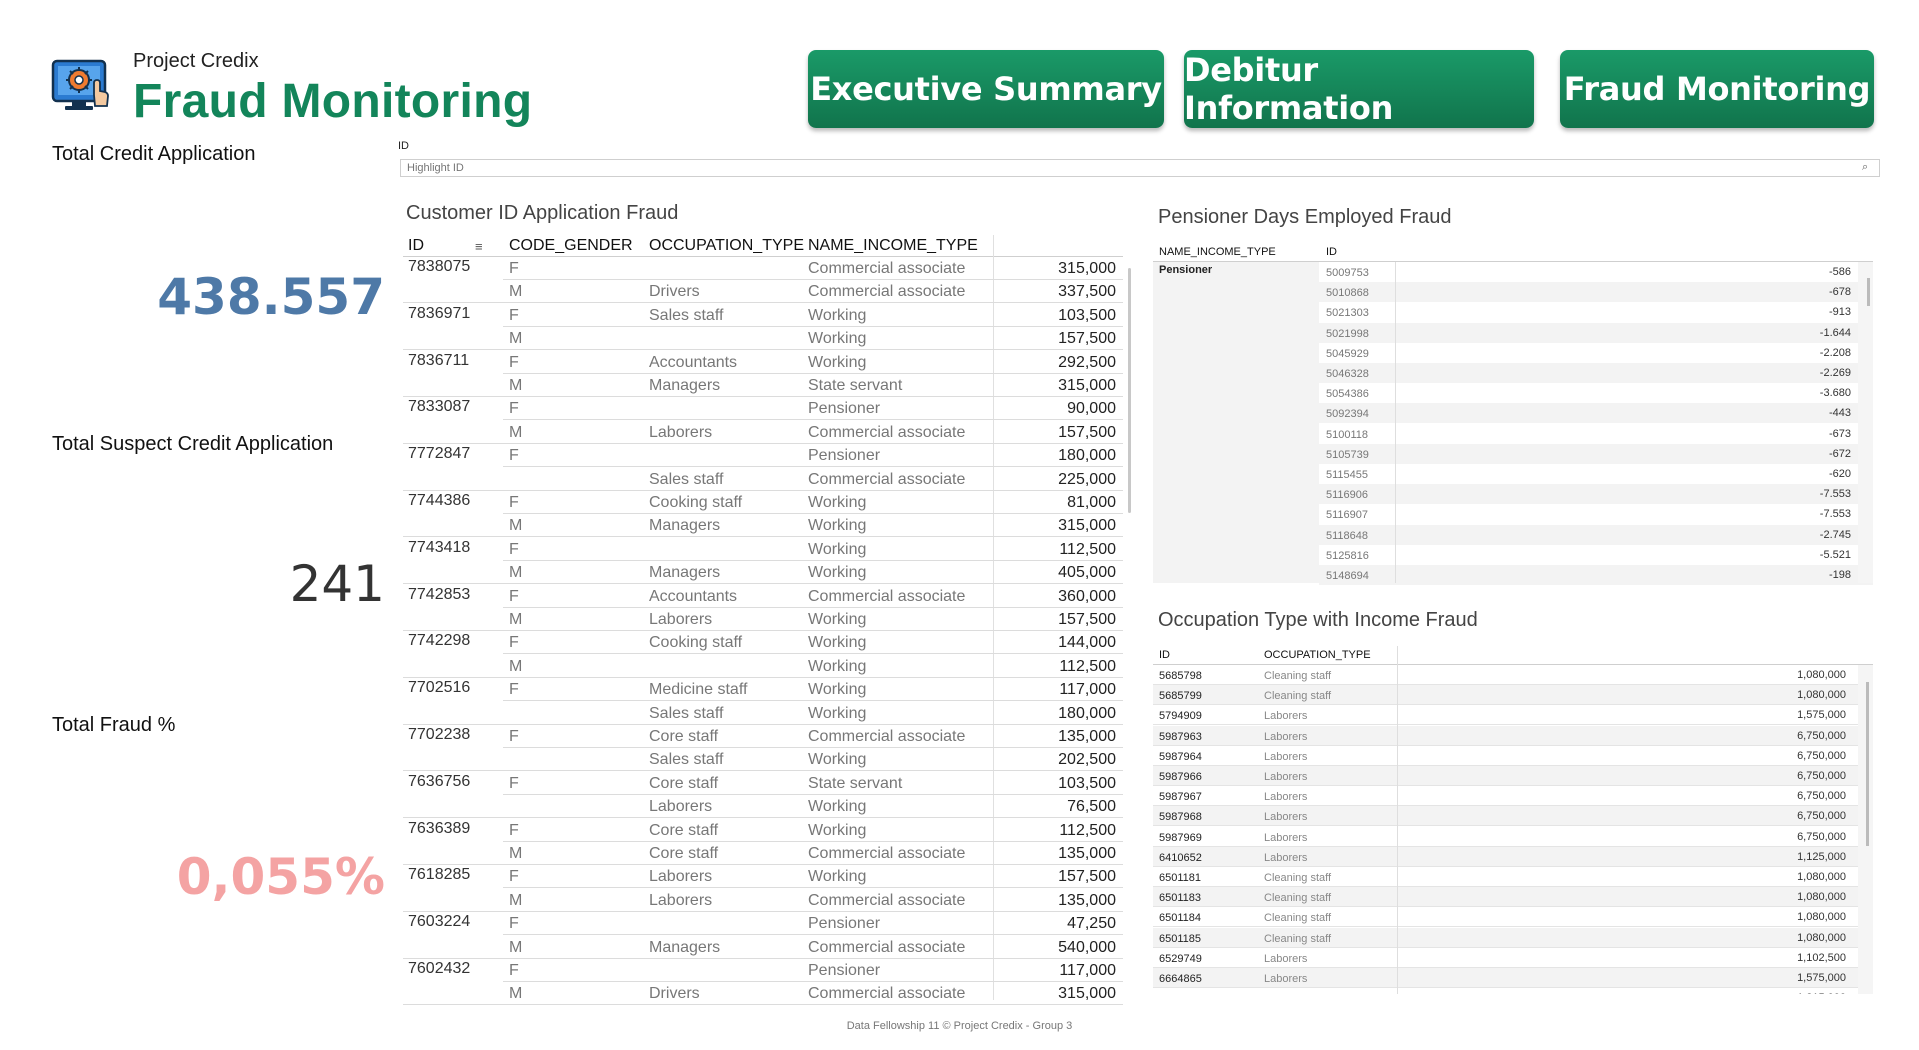  What do you see at coordinates (1359, 89) in the screenshot?
I see `debitur-information-button: Debitur Information` at bounding box center [1359, 89].